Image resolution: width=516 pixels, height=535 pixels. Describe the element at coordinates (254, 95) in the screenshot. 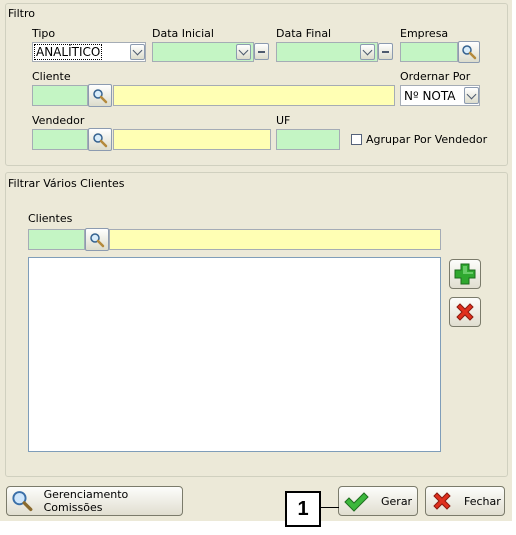

I see `cliente-name-field` at that location.